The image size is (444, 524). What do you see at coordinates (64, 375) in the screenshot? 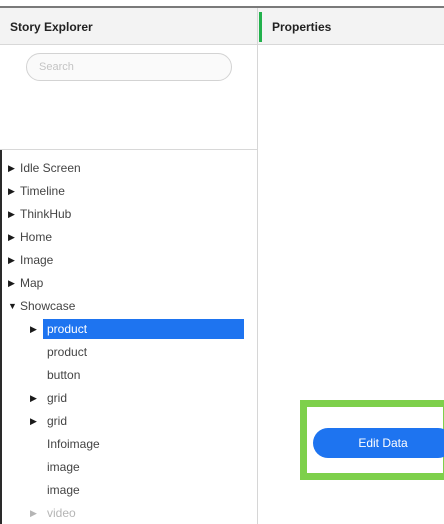
I see `tree-item-label: button` at bounding box center [64, 375].